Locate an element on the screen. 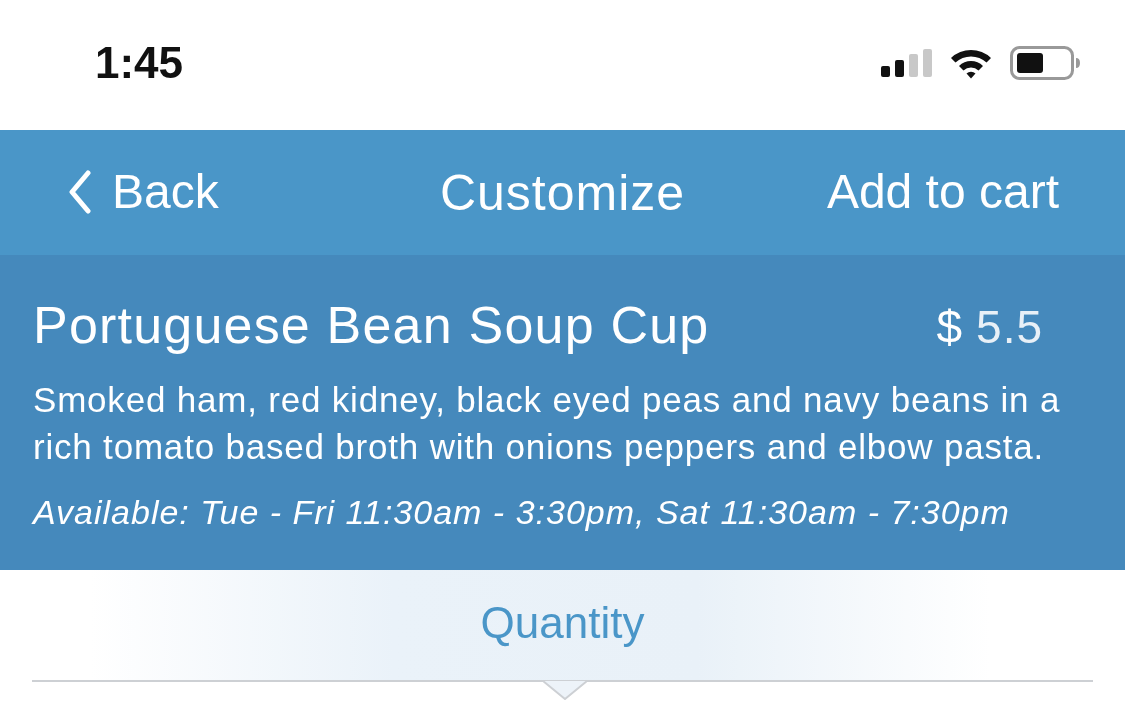  back-button: Back is located at coordinates (143, 192).